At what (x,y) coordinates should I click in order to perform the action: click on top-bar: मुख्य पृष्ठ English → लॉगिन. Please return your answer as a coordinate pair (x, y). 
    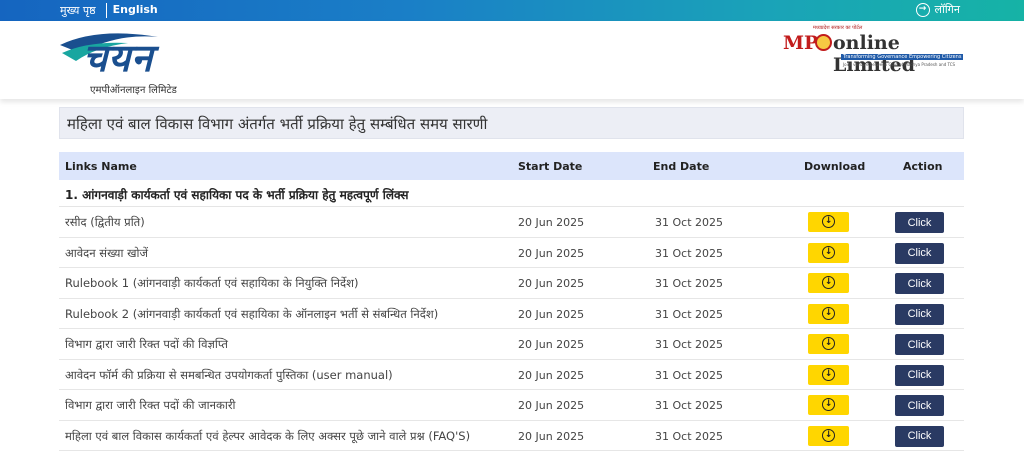
    Looking at the image, I should click on (512, 10).